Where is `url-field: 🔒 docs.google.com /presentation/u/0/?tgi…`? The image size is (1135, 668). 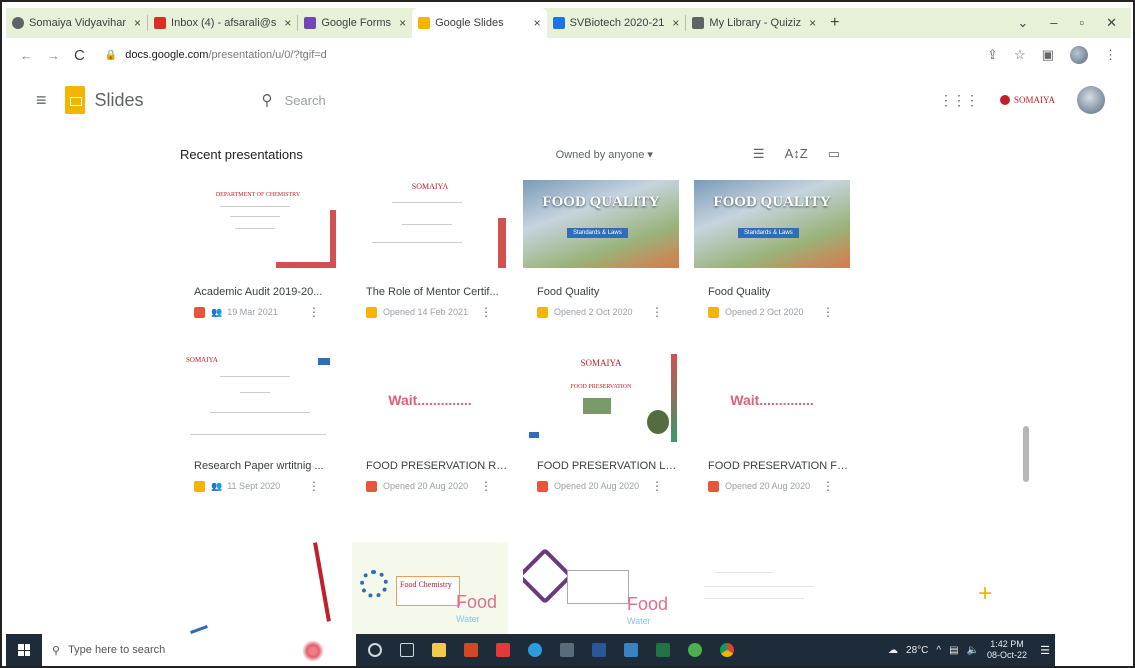
url-field: 🔒 docs.google.com /presentation/u/0/?tgi… is located at coordinates (216, 55).